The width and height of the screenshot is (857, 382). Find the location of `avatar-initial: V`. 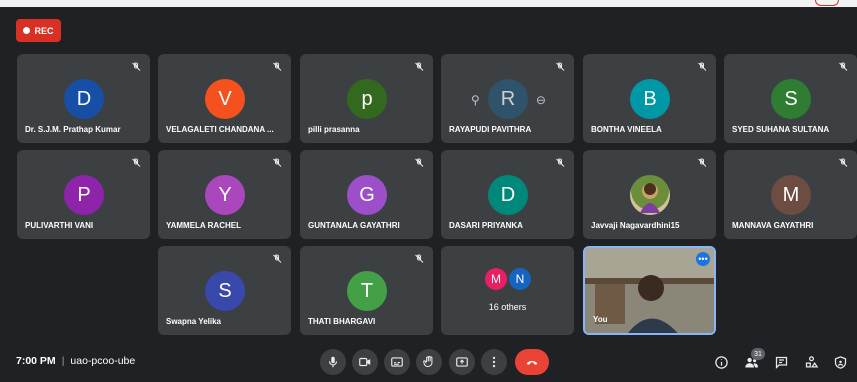

avatar-initial: V is located at coordinates (225, 98).